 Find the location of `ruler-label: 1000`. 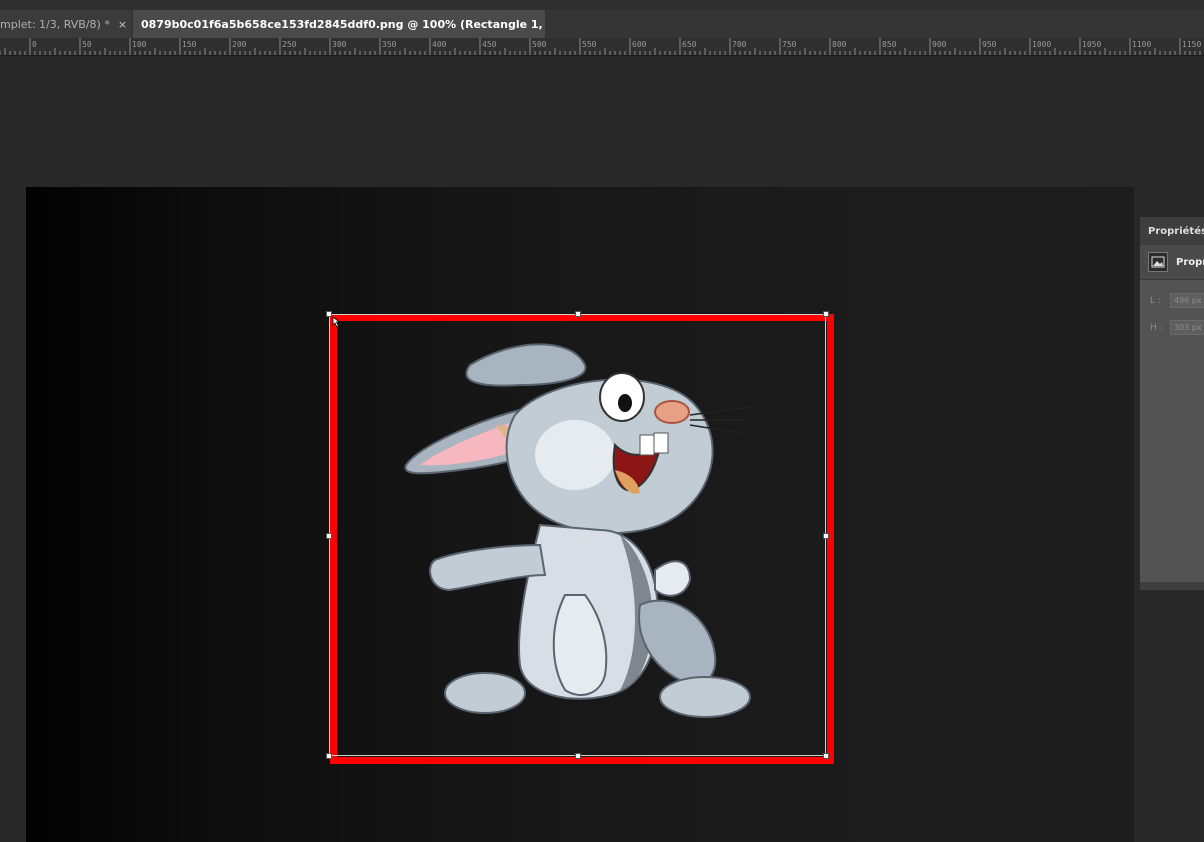

ruler-label: 1000 is located at coordinates (1042, 44).